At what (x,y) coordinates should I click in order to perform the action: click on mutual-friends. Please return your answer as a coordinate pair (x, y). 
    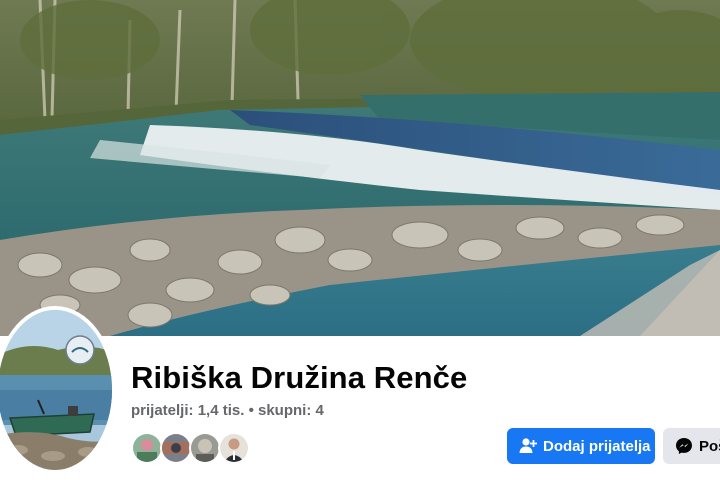
    Looking at the image, I should click on (191, 448).